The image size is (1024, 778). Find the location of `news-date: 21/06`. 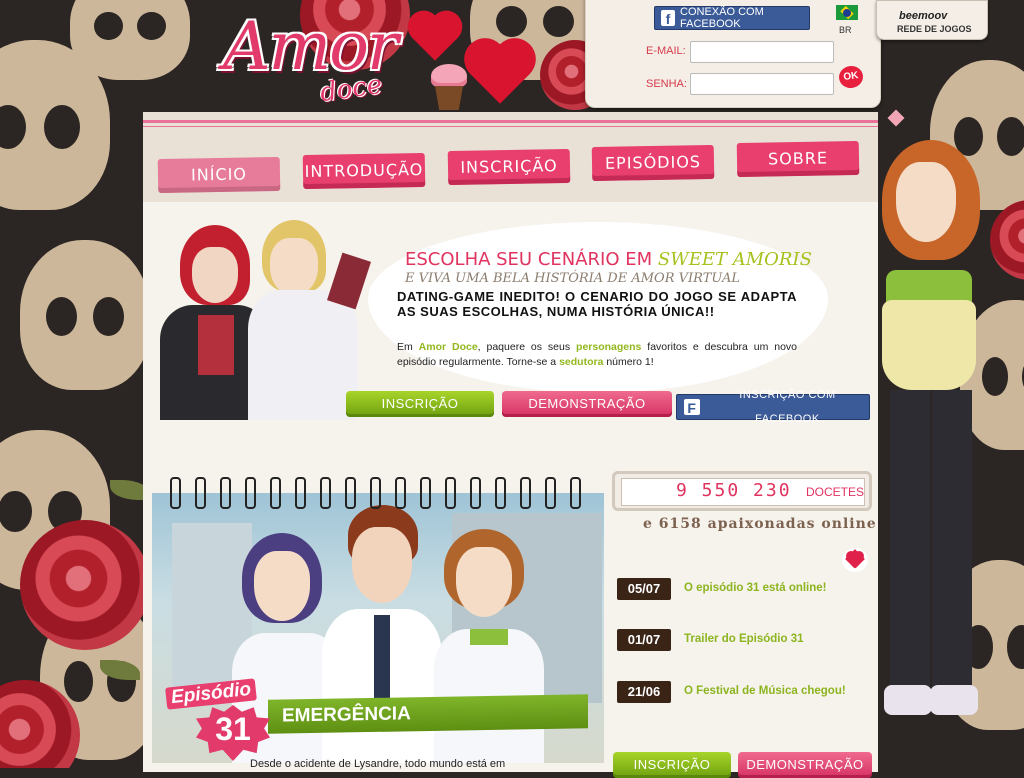

news-date: 21/06 is located at coordinates (644, 692).